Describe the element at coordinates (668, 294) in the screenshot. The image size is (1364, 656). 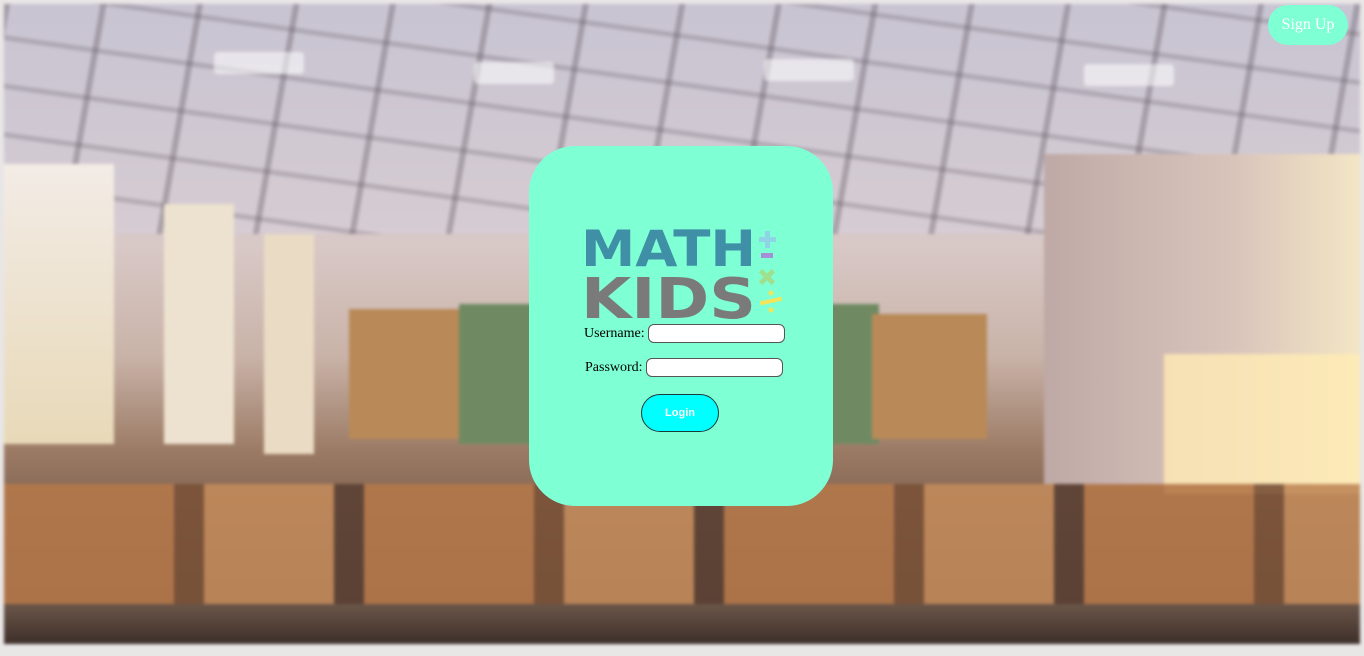
I see `logo-kids-text: KIDS` at that location.